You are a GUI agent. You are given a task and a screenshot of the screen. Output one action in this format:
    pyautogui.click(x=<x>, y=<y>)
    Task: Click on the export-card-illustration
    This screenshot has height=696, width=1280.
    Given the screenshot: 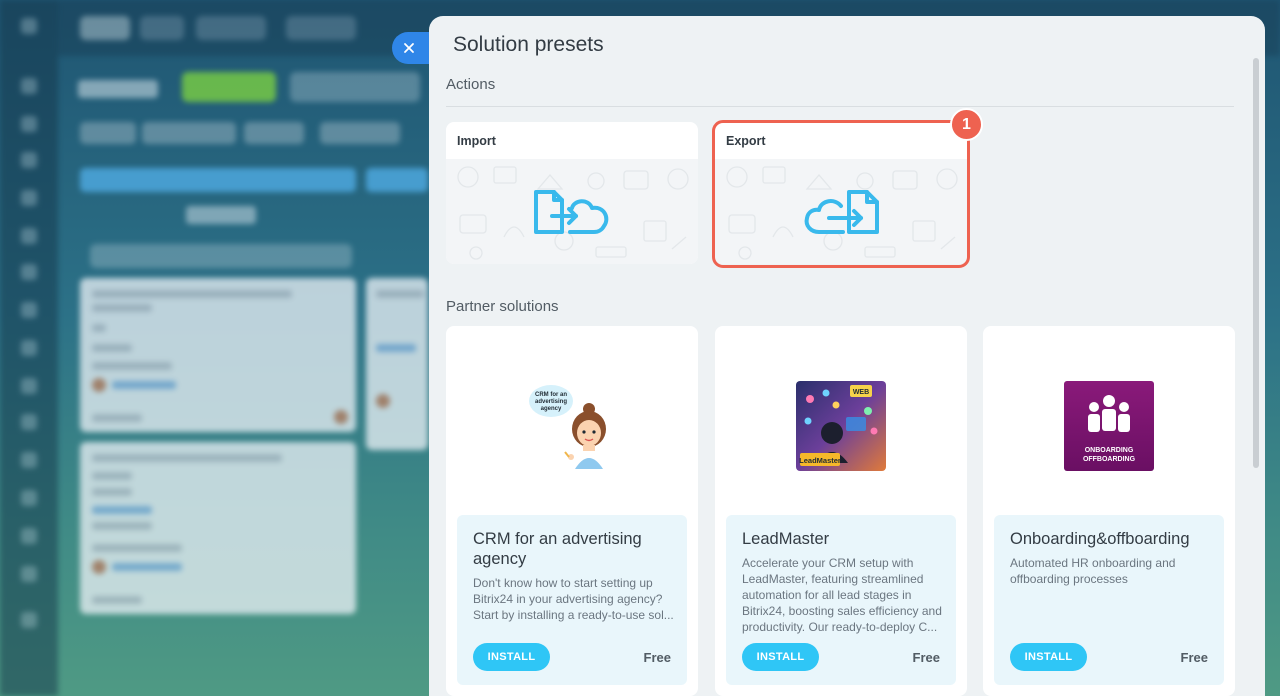 What is the action you would take?
    pyautogui.click(x=841, y=211)
    